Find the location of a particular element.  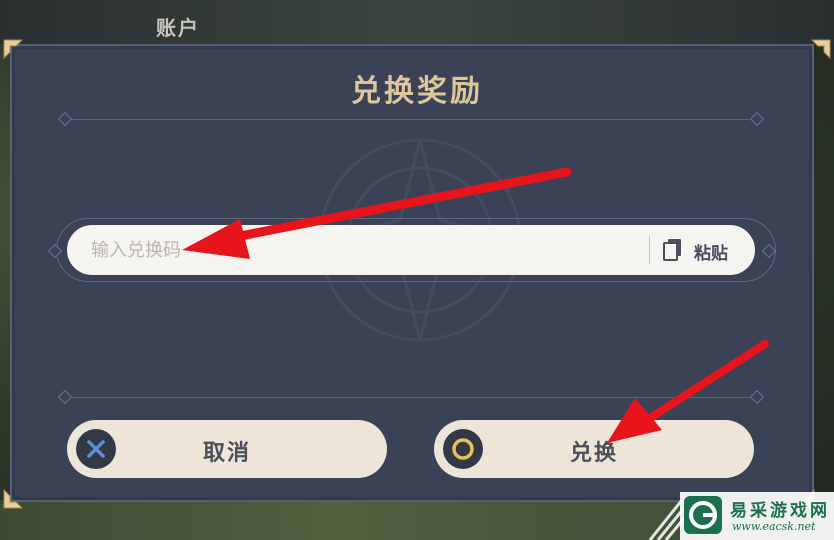

paste-button: 粘贴 is located at coordinates (699, 250).